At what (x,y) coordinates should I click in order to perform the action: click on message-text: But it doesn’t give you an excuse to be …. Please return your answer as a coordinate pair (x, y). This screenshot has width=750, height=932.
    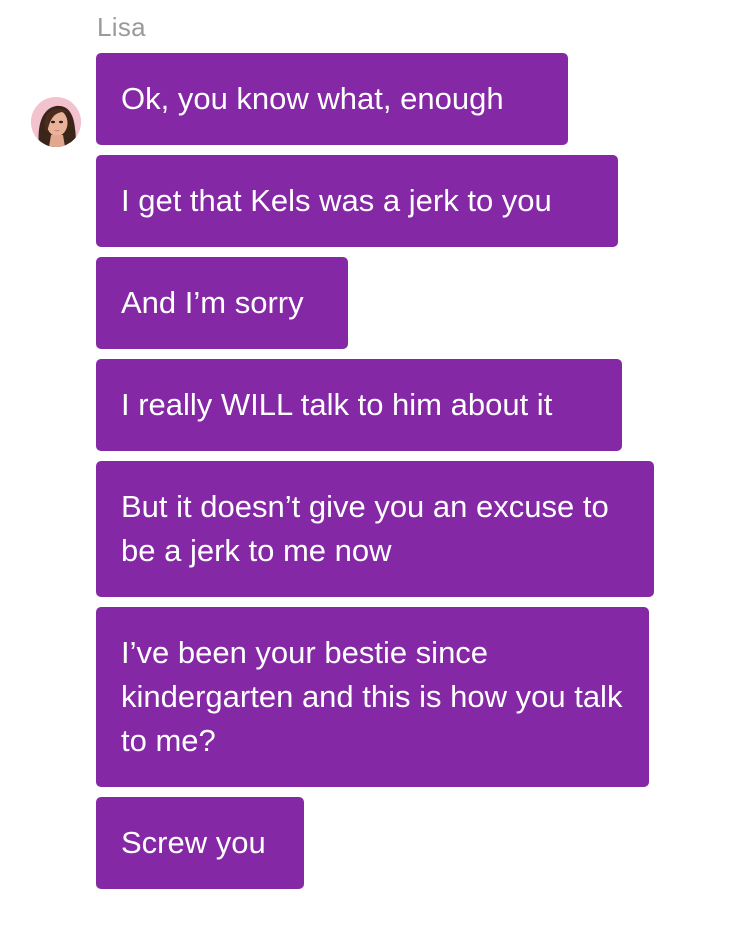
    Looking at the image, I should click on (365, 528).